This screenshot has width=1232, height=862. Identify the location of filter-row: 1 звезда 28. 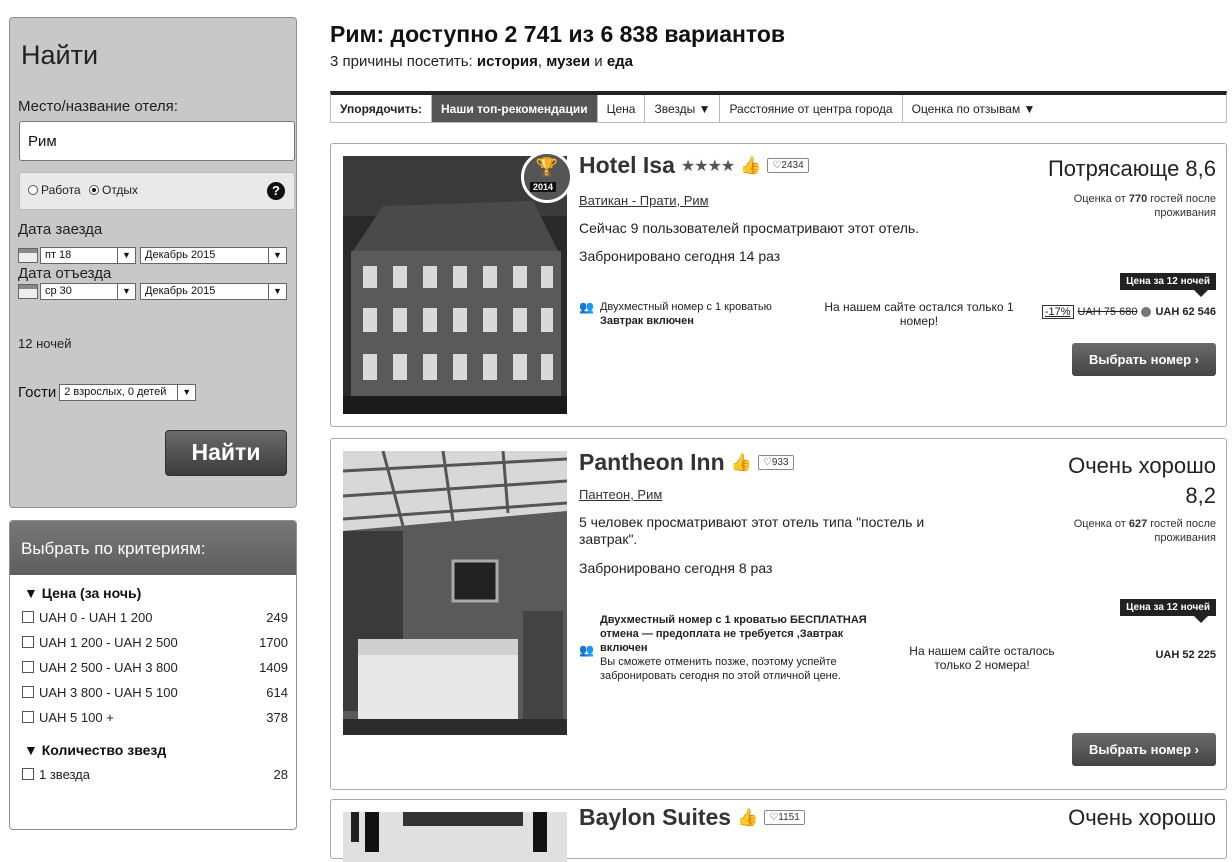
(153, 774).